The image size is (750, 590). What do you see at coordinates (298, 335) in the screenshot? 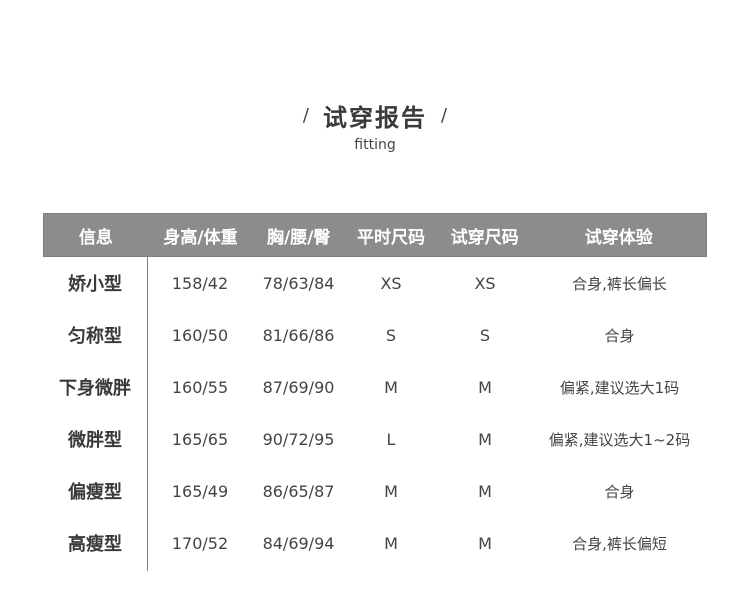
I see `measurements-cell: 81/66/86` at bounding box center [298, 335].